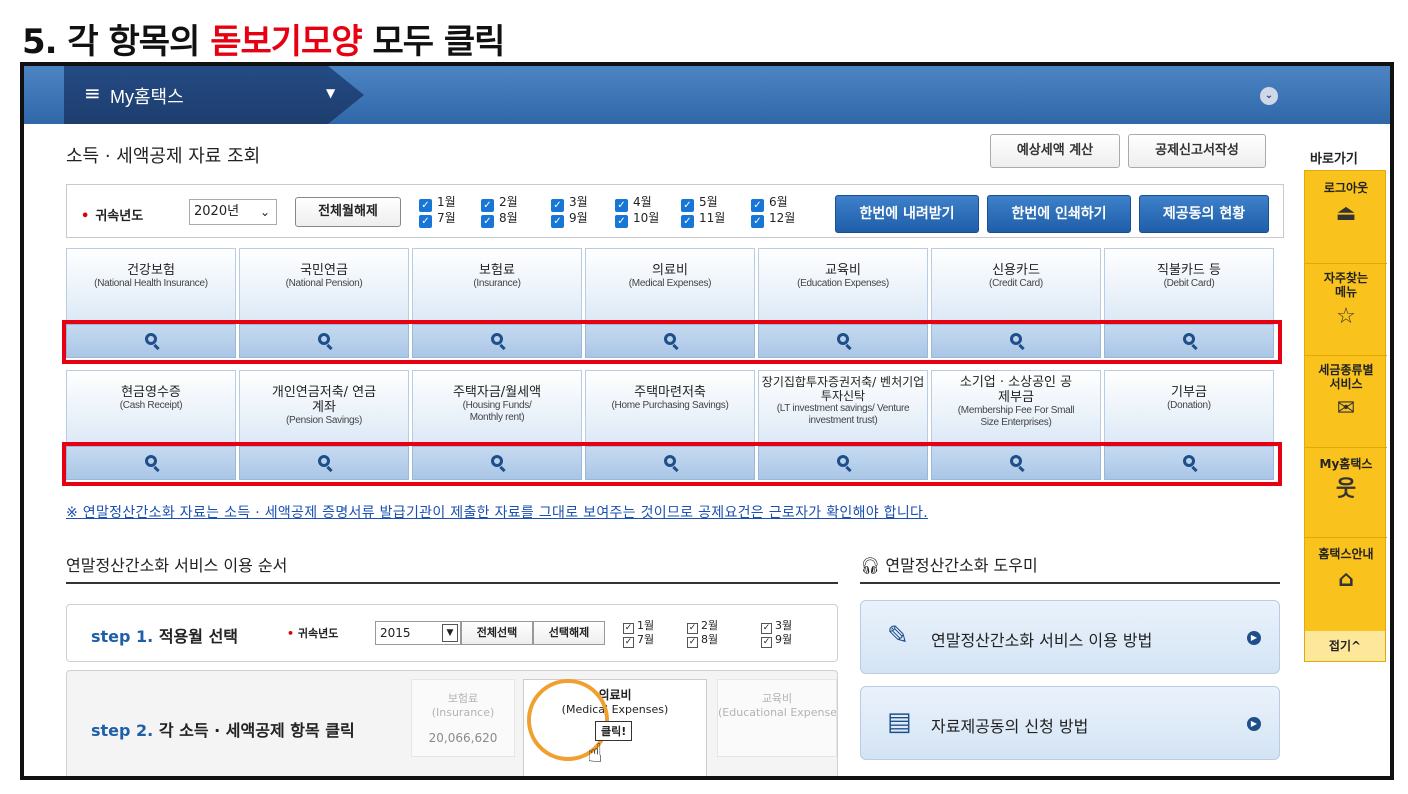  Describe the element at coordinates (463, 718) in the screenshot. I see `step2-insurance-card: 보험료 (Insurance) 20,066,620` at that location.